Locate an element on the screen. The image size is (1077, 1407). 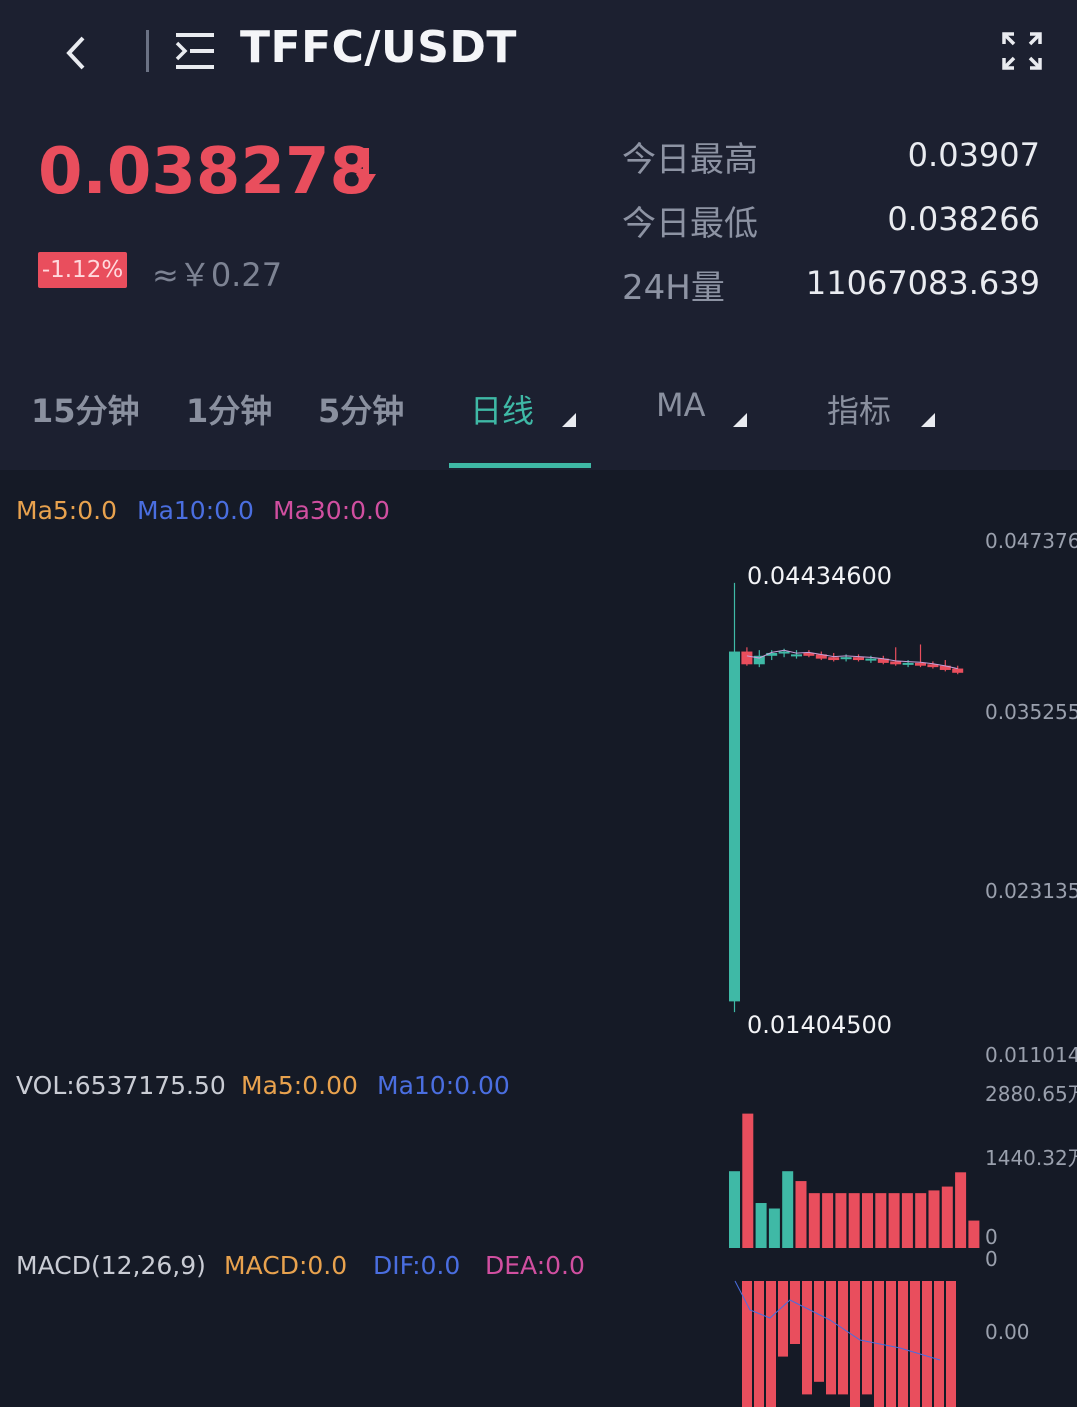
volume-axis-label: 2880.65万 is located at coordinates (1031, 1094).